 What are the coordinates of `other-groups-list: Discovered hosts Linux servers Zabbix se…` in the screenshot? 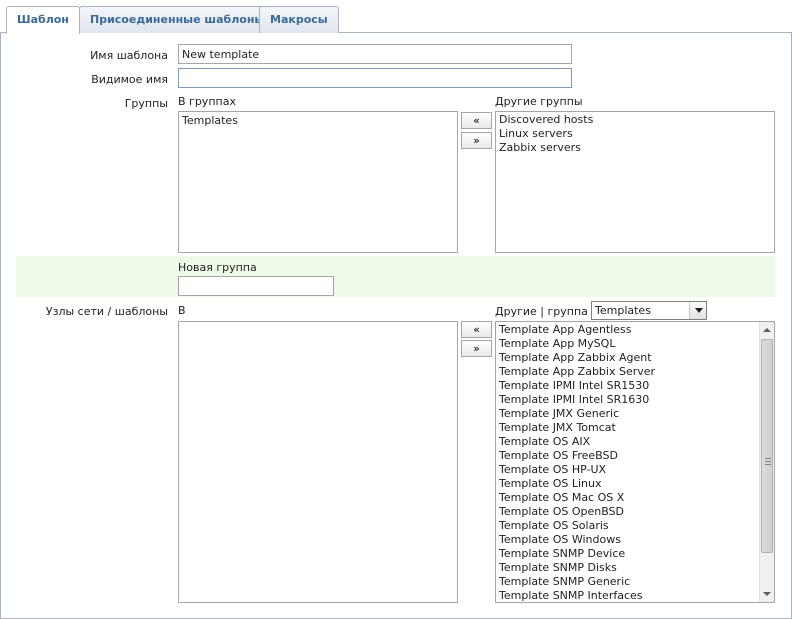 It's located at (635, 182).